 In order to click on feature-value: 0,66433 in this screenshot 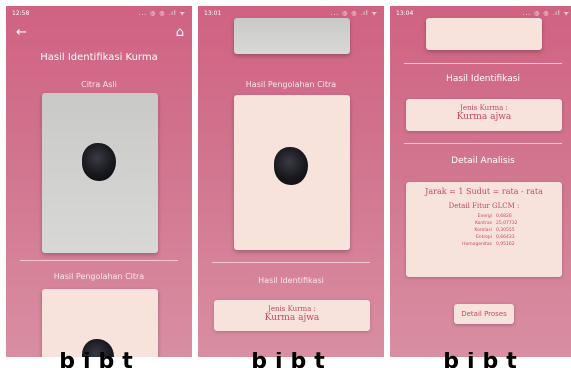, I will do `click(505, 237)`.